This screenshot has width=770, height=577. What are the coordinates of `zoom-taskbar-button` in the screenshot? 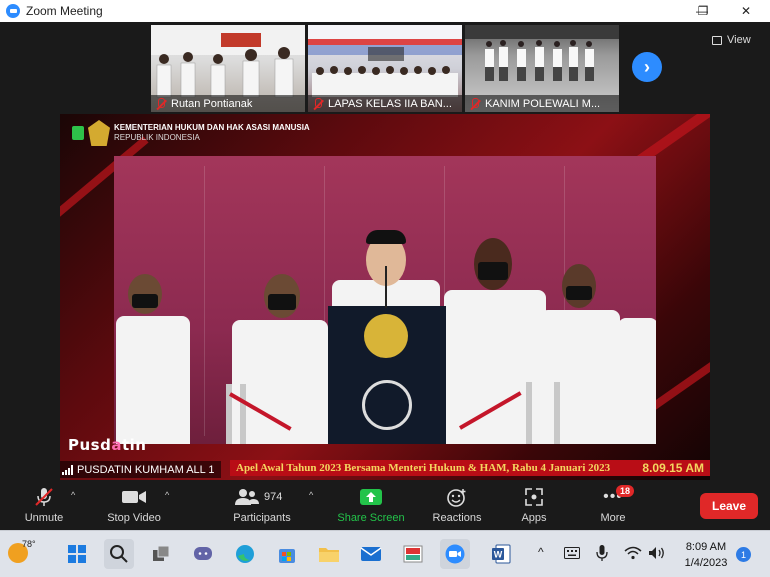 It's located at (455, 554).